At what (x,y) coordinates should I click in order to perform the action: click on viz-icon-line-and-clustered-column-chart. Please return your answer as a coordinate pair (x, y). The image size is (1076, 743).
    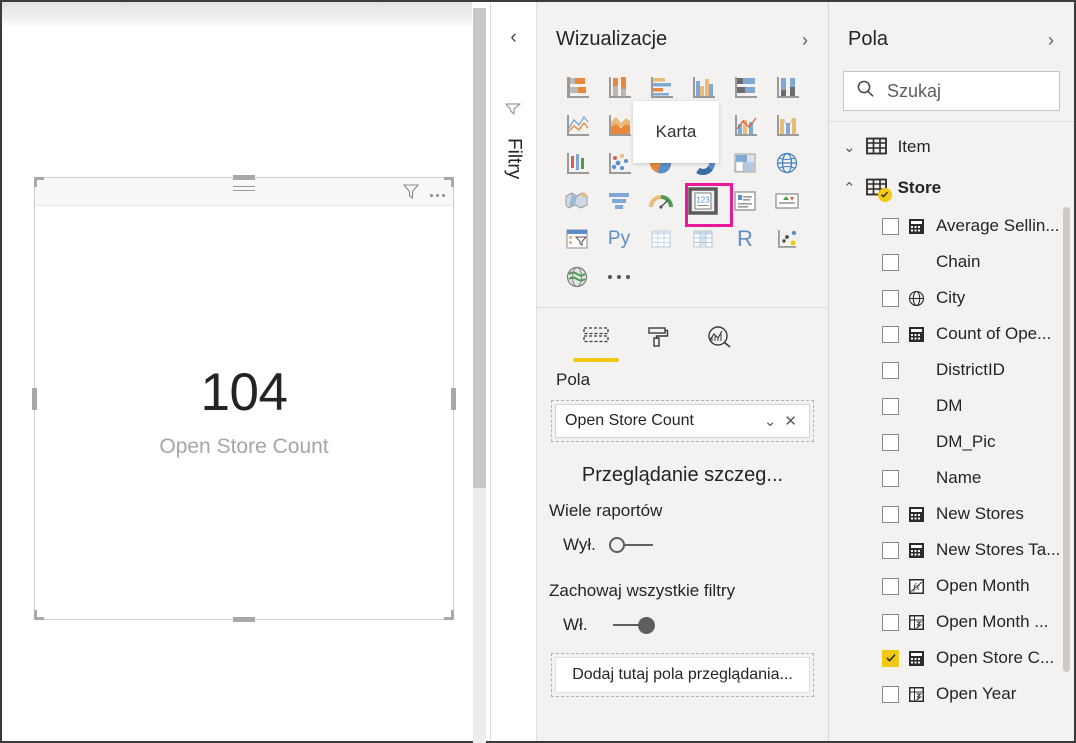
    Looking at the image, I should click on (745, 125).